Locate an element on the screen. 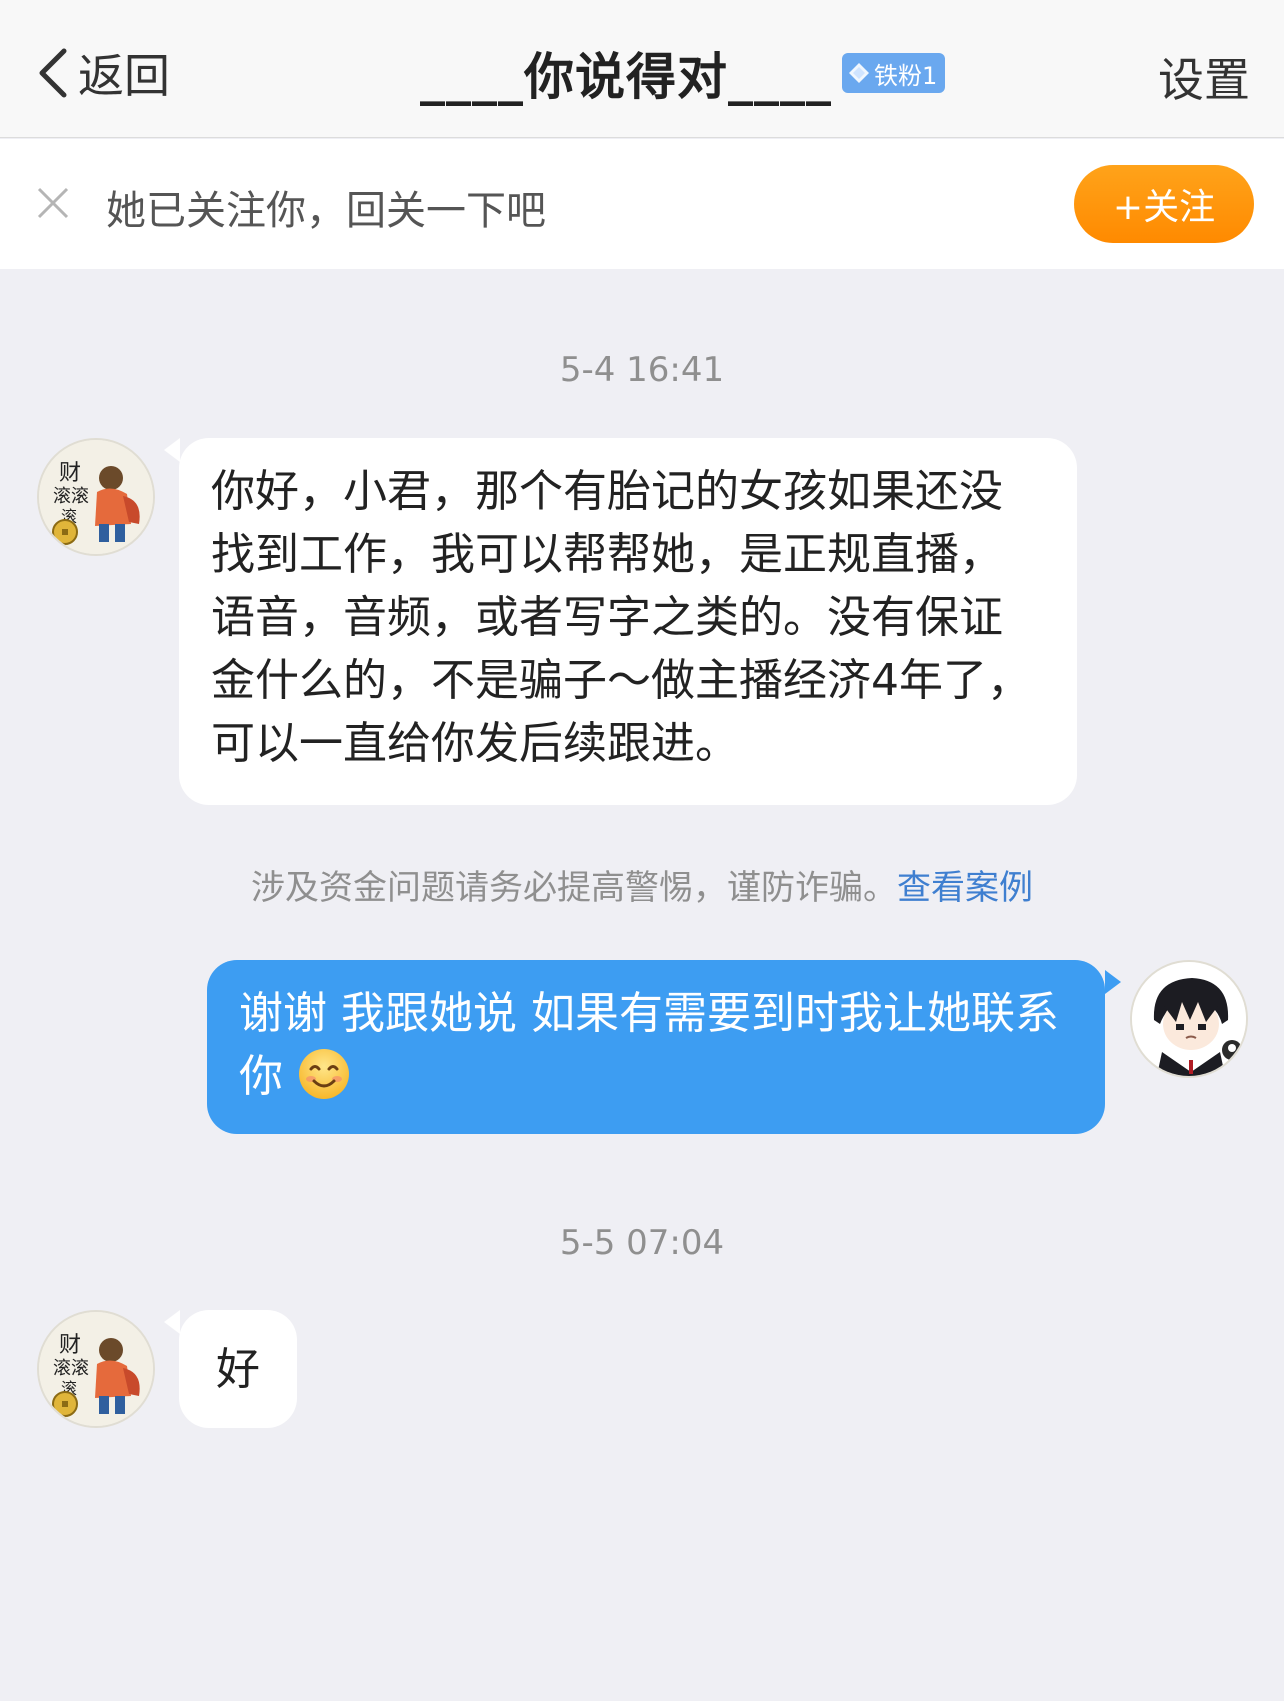  message-text: 好 is located at coordinates (238, 1369).